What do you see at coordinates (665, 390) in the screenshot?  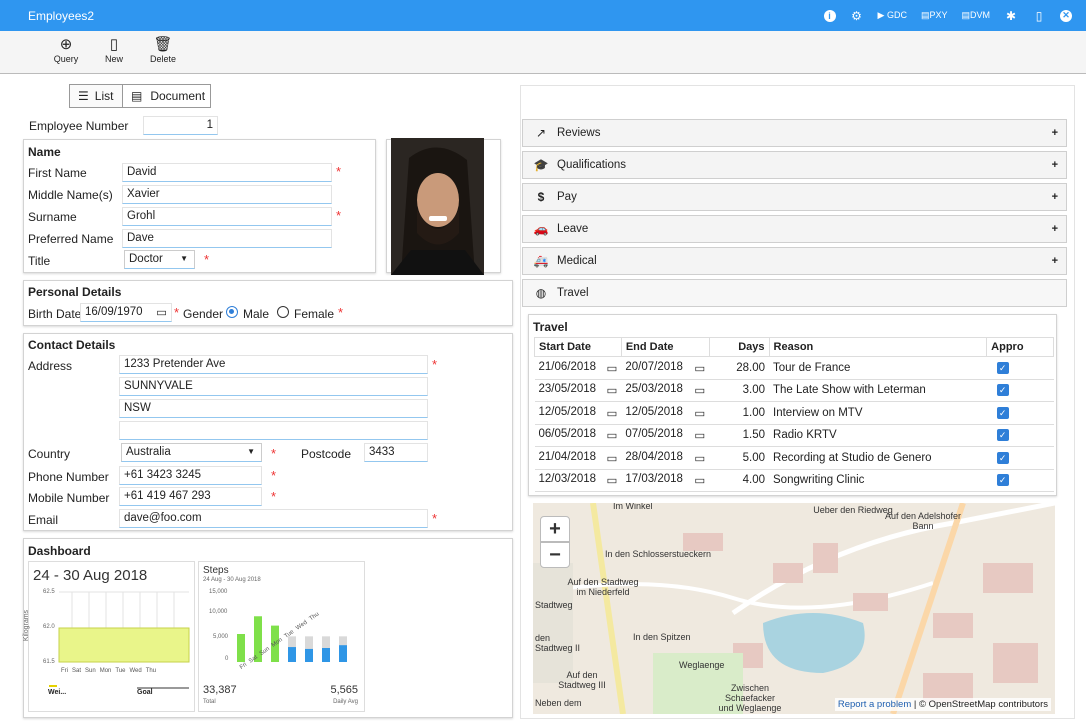 I see `end-date-cell: 25/03/2018 ▭` at bounding box center [665, 390].